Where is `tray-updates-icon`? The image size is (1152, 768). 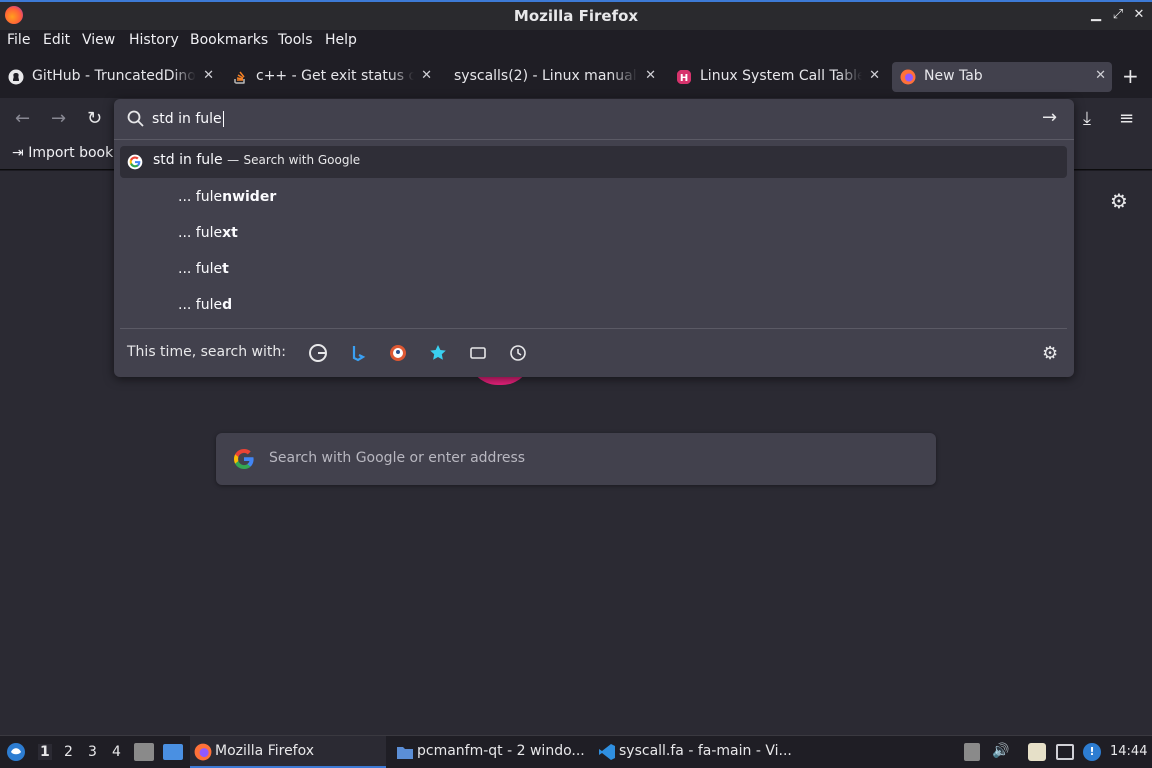 tray-updates-icon is located at coordinates (972, 752).